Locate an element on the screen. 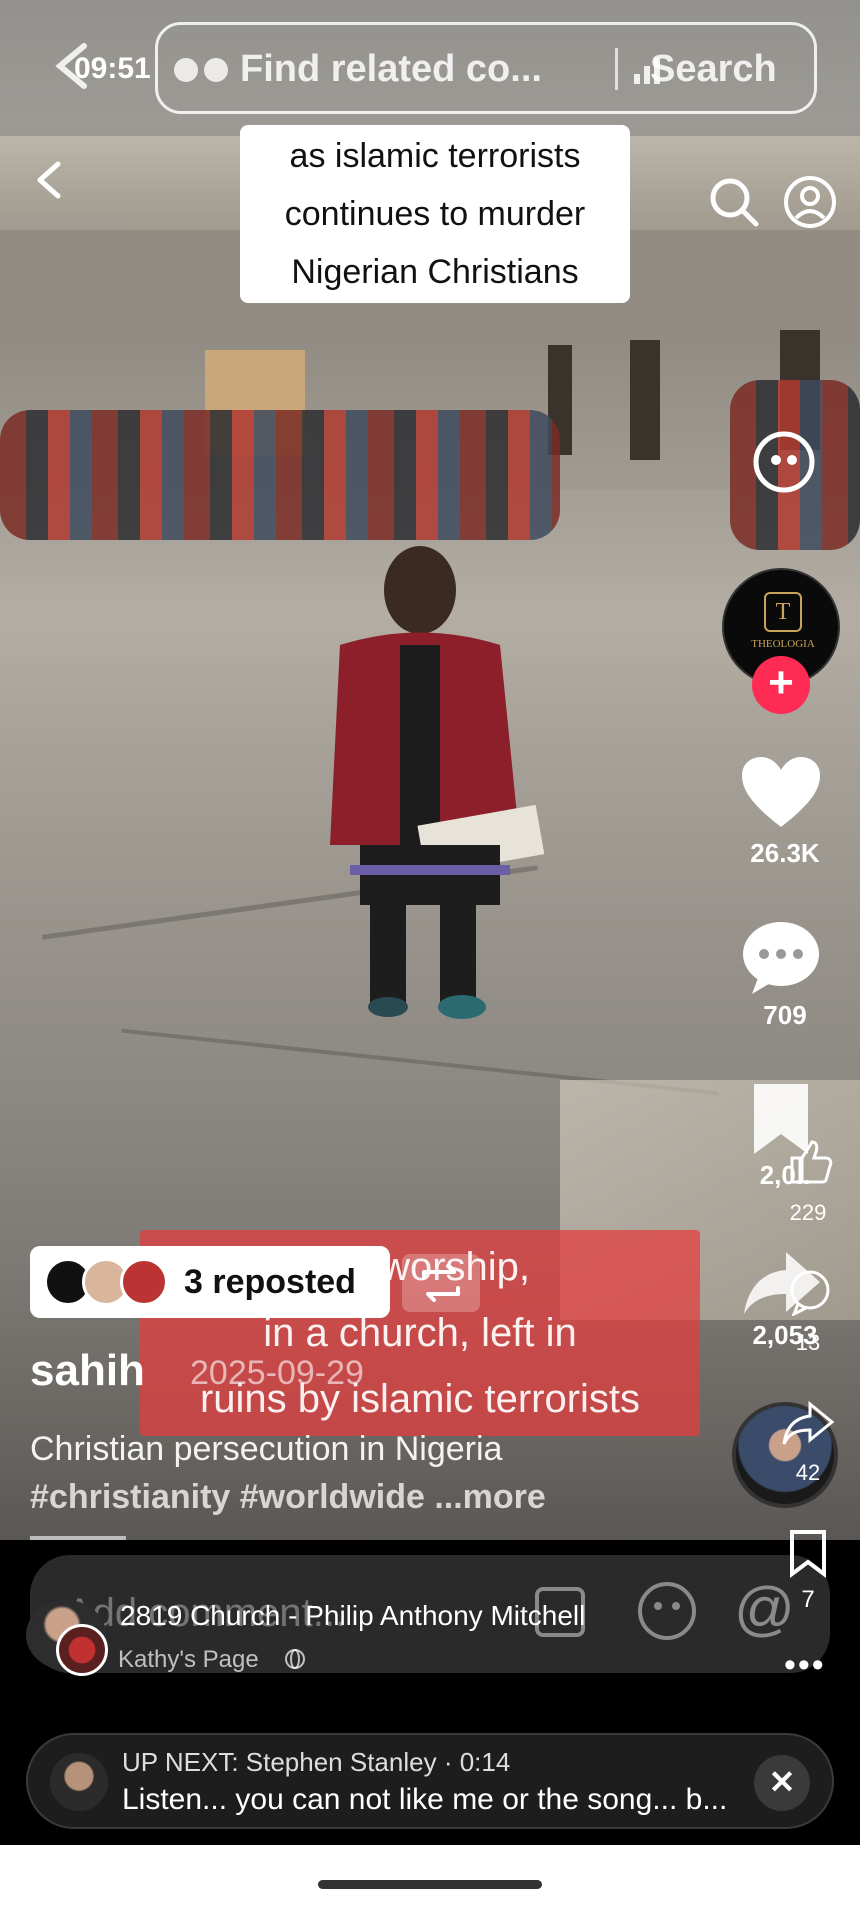 The width and height of the screenshot is (860, 1920). window is located at coordinates (645, 400).